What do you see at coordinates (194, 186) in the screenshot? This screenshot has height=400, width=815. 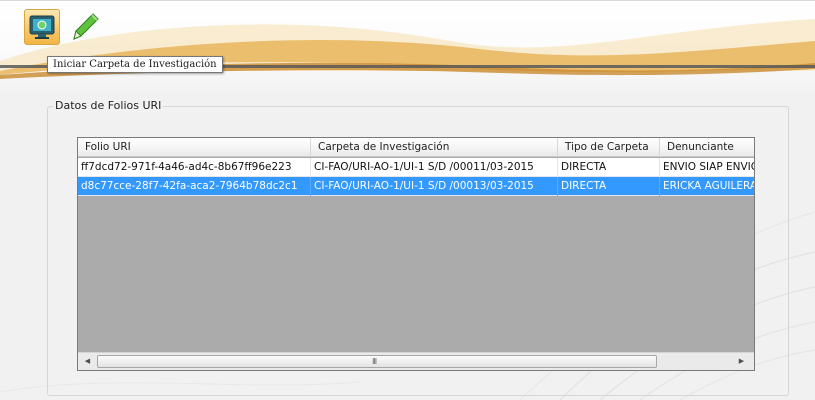 I see `cell-folio: d8c77cce-28f7-42fa-aca2-7964b78dc2c1` at bounding box center [194, 186].